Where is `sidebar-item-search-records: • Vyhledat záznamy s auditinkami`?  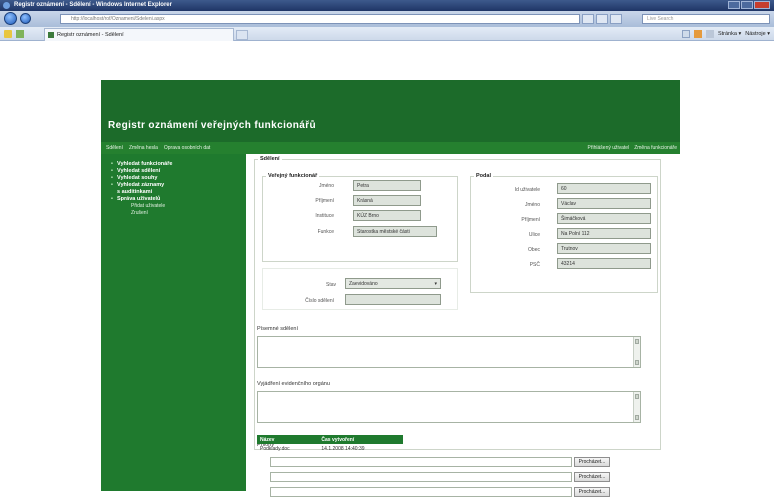
sidebar-item-search-records: • Vyhledat záznamy s auditinkami is located at coordinates (173, 189).